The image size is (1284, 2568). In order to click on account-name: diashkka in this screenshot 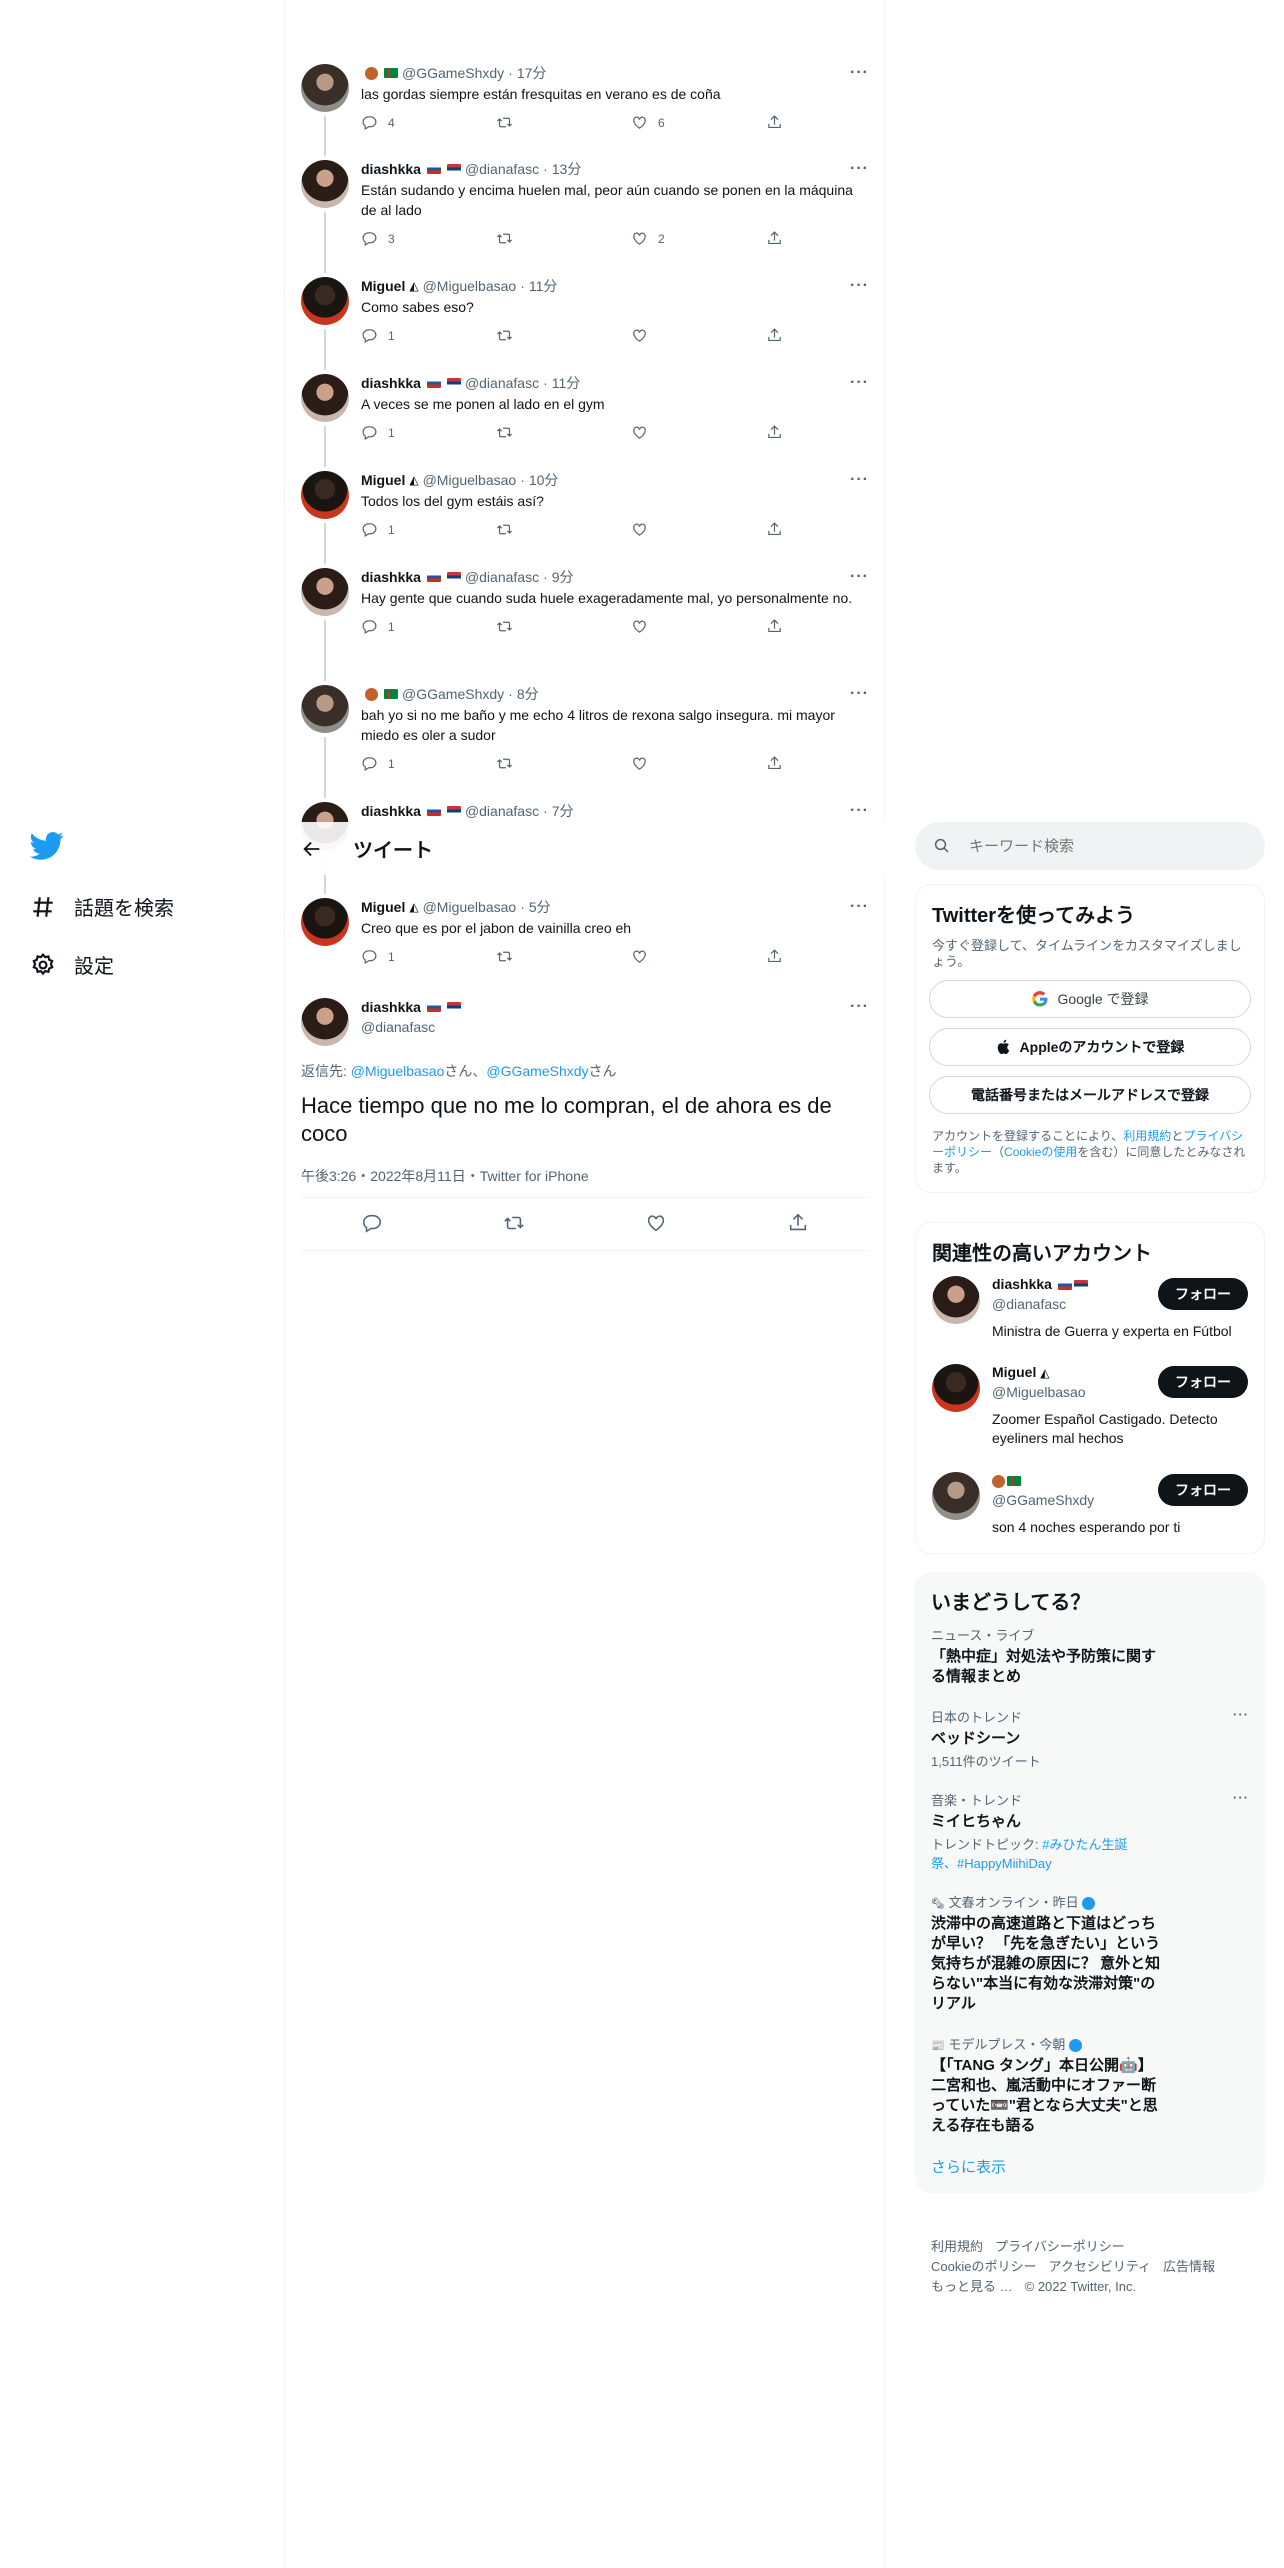, I will do `click(1022, 1284)`.